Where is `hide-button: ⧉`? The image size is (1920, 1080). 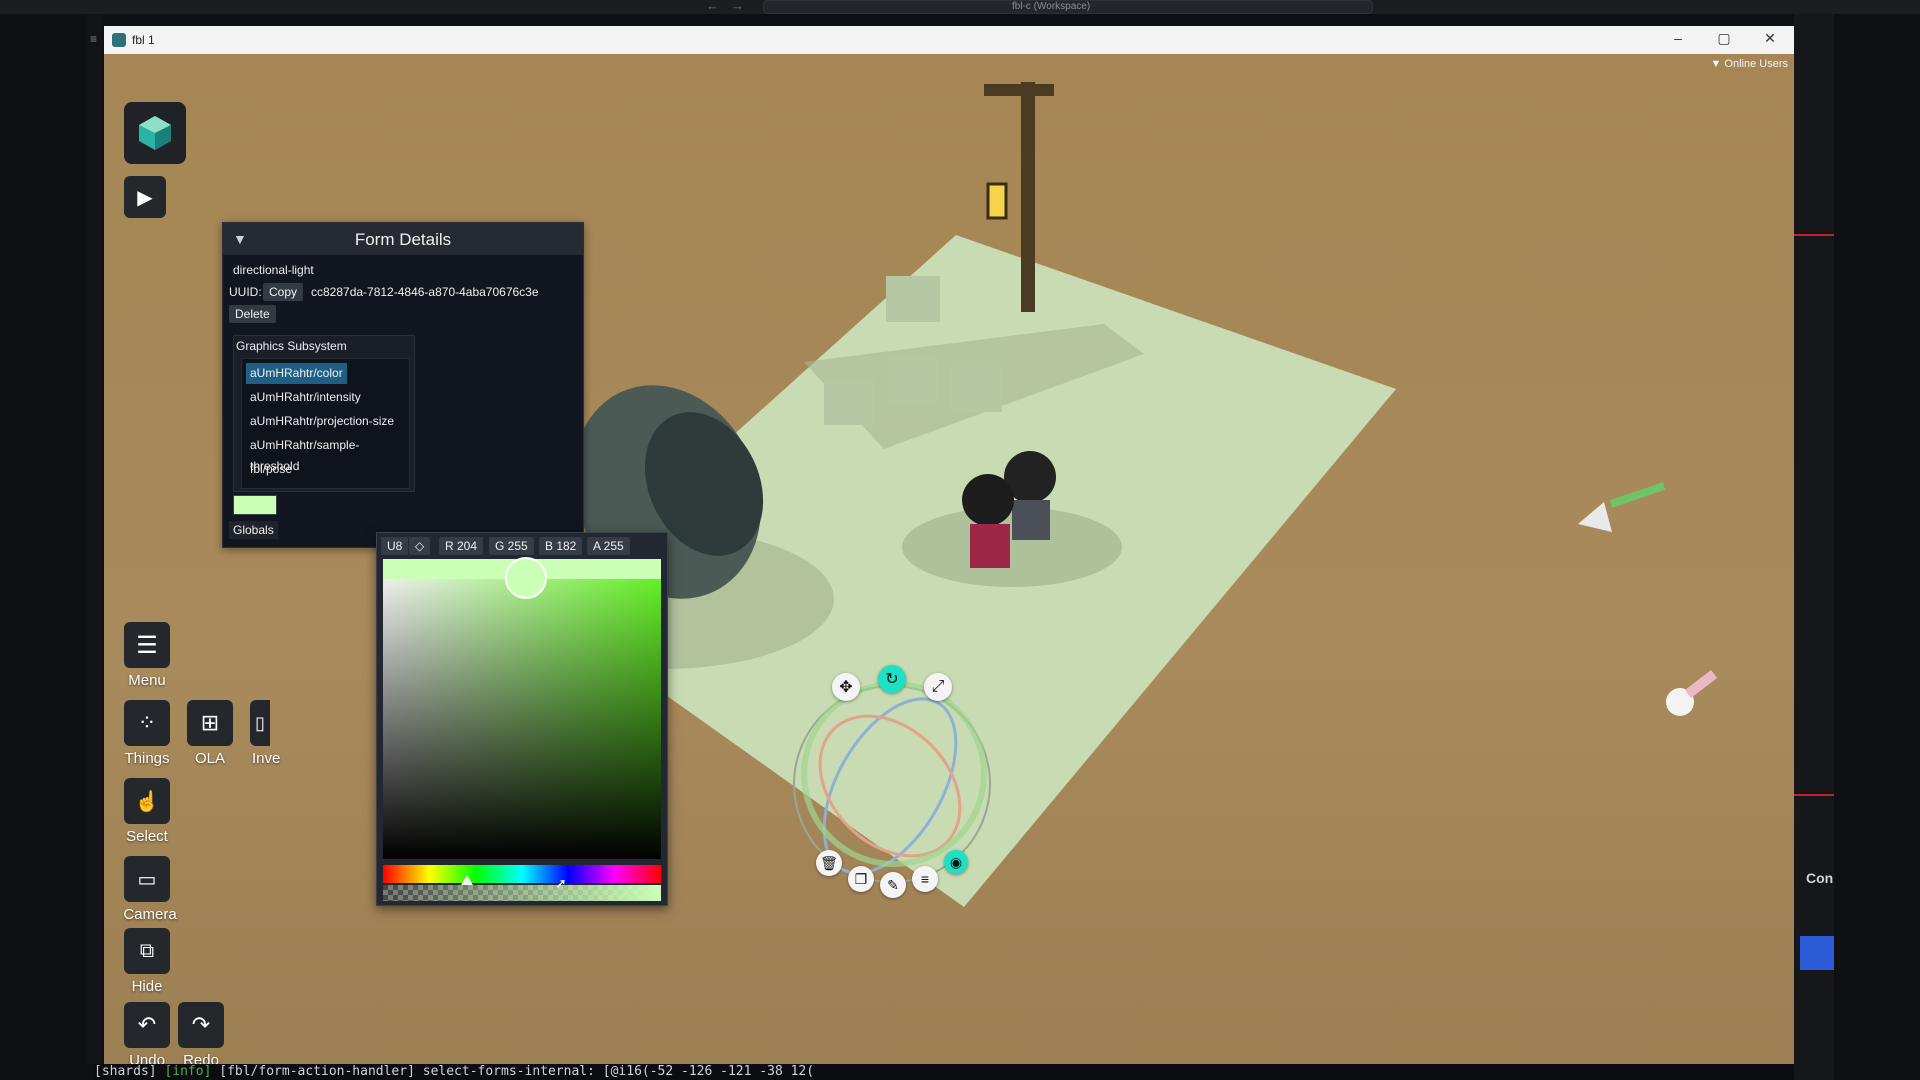
hide-button: ⧉ is located at coordinates (147, 951).